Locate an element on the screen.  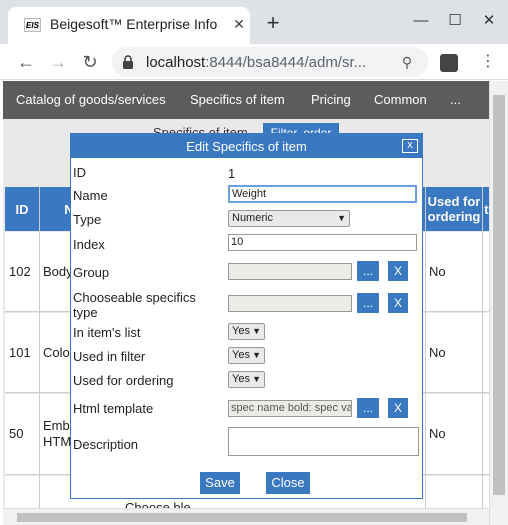
chooseable-type-label: Chooseable specifics type is located at coordinates (134, 305).